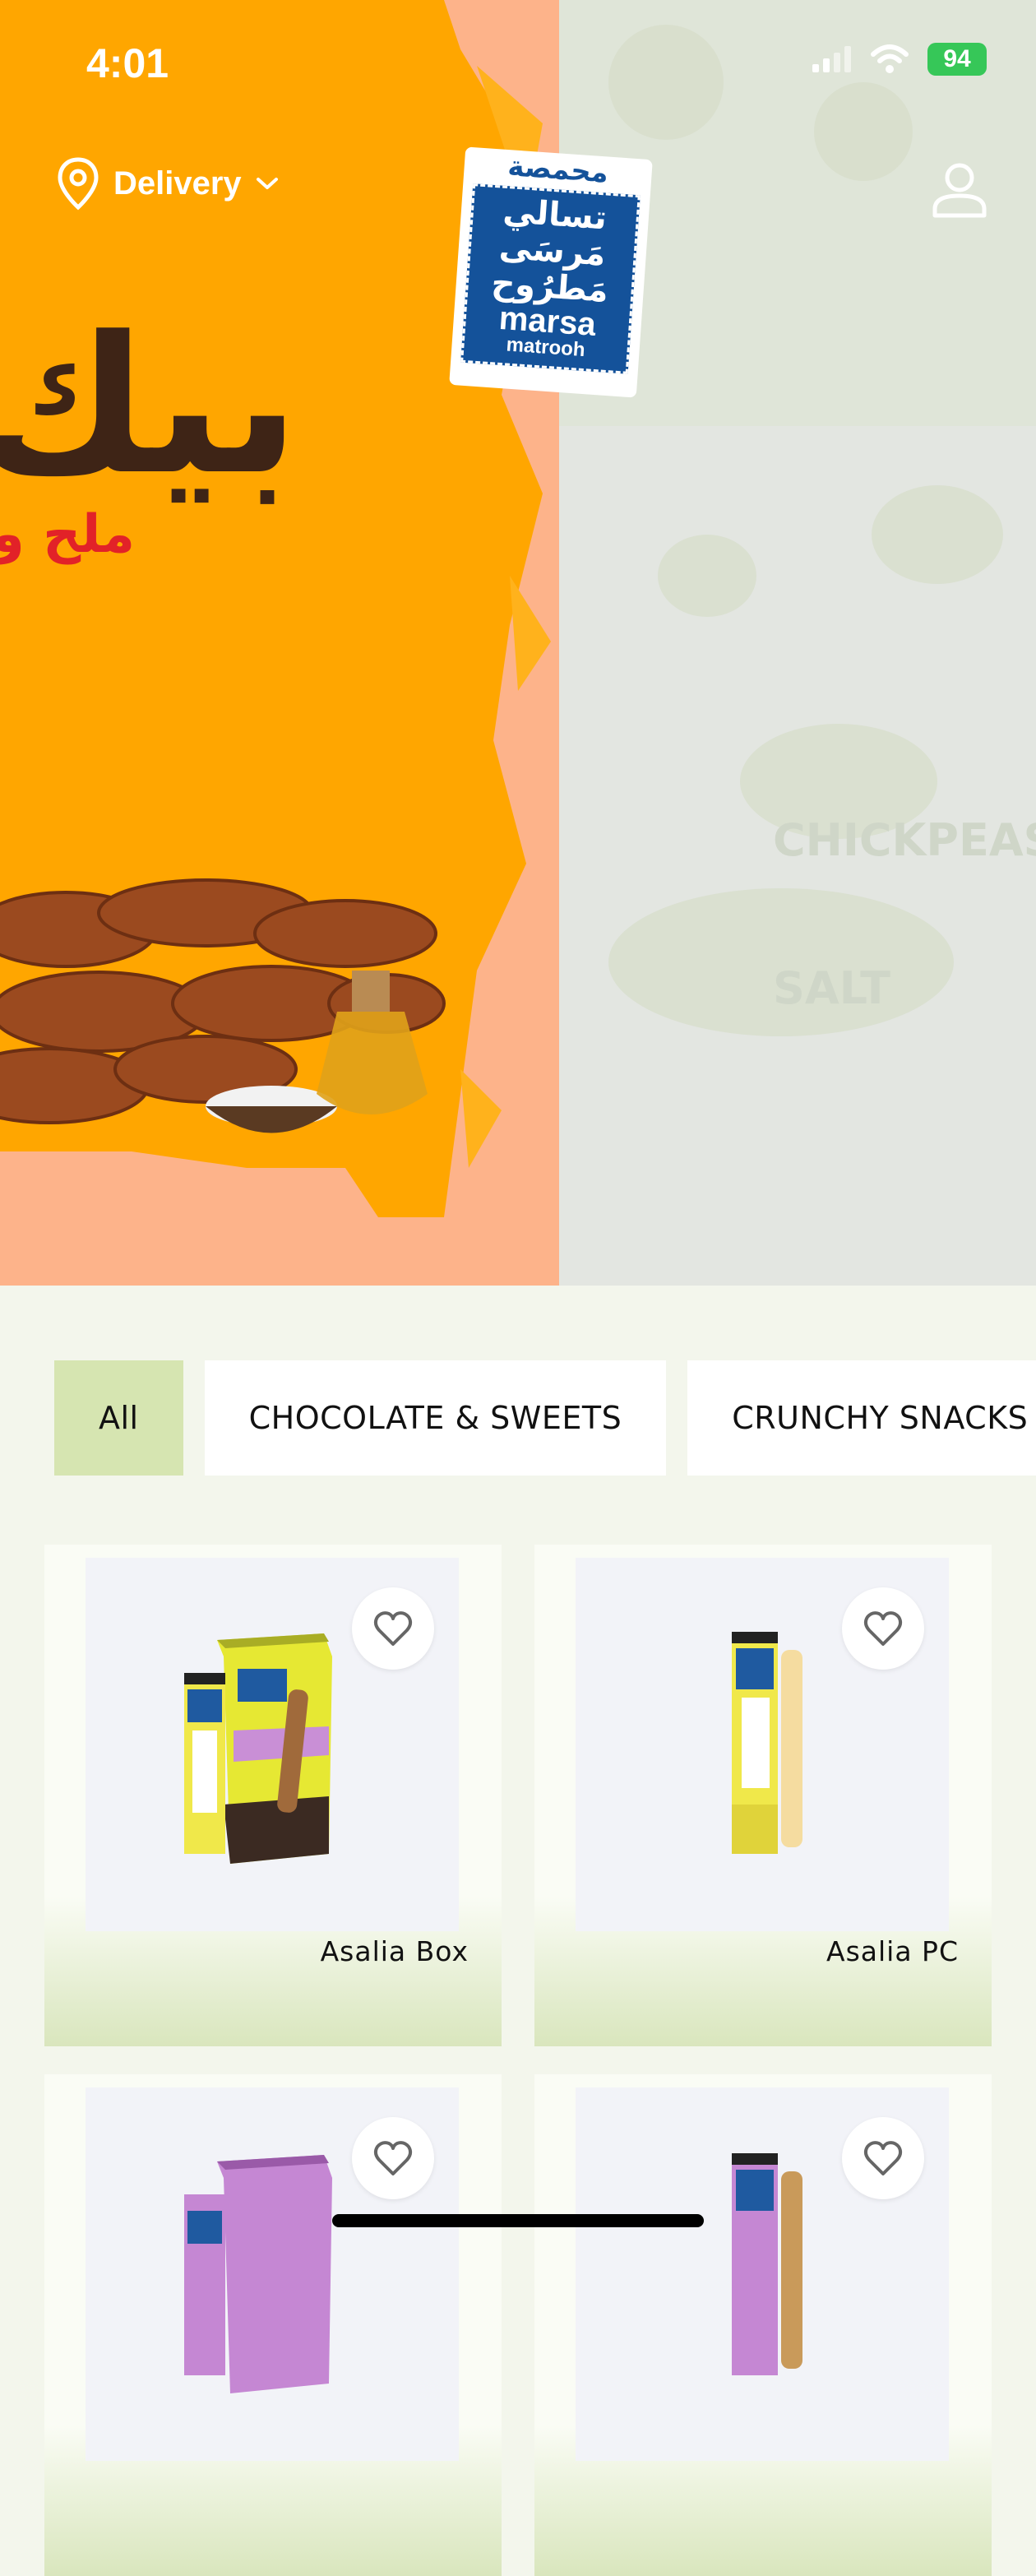 The width and height of the screenshot is (1036, 2576). I want to click on category-tab-crunchy-snacks: CRUNCHY SNACKS, so click(861, 1418).